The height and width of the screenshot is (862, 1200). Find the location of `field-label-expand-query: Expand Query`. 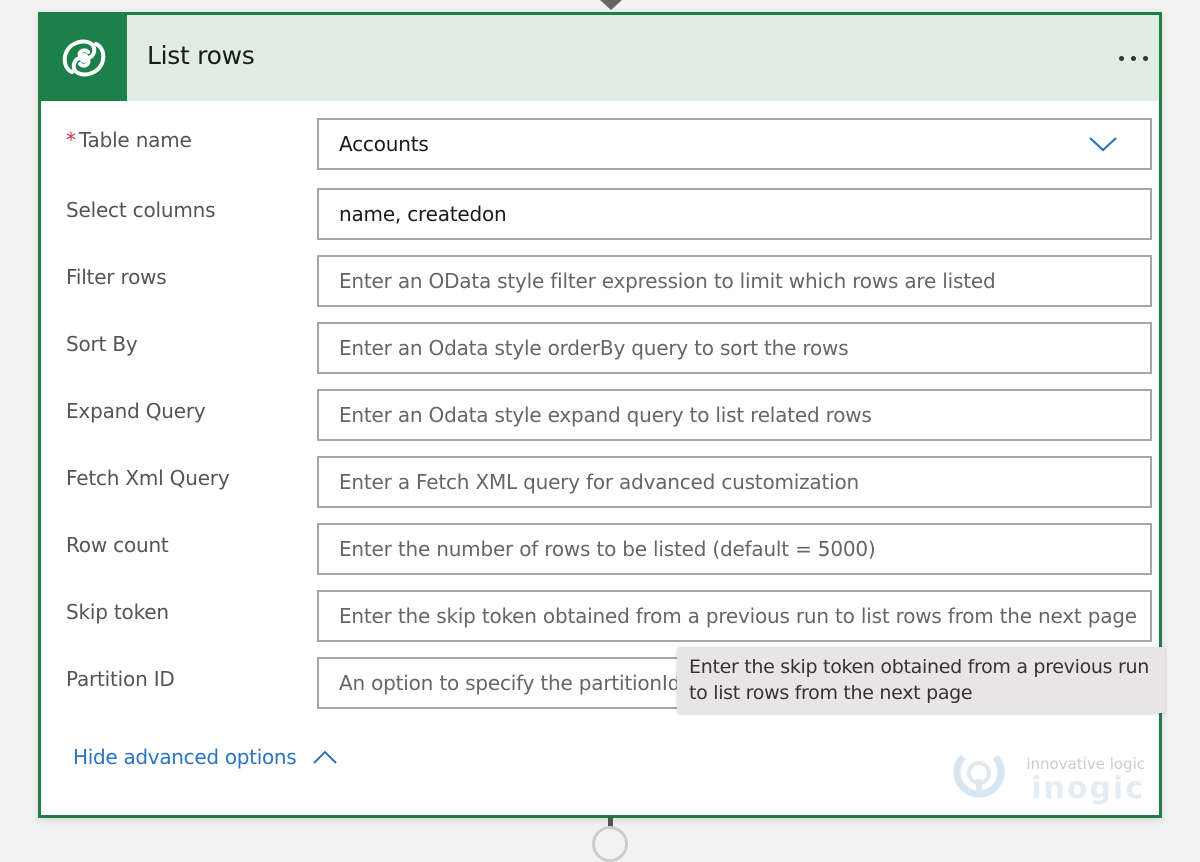

field-label-expand-query: Expand Query is located at coordinates (136, 411).